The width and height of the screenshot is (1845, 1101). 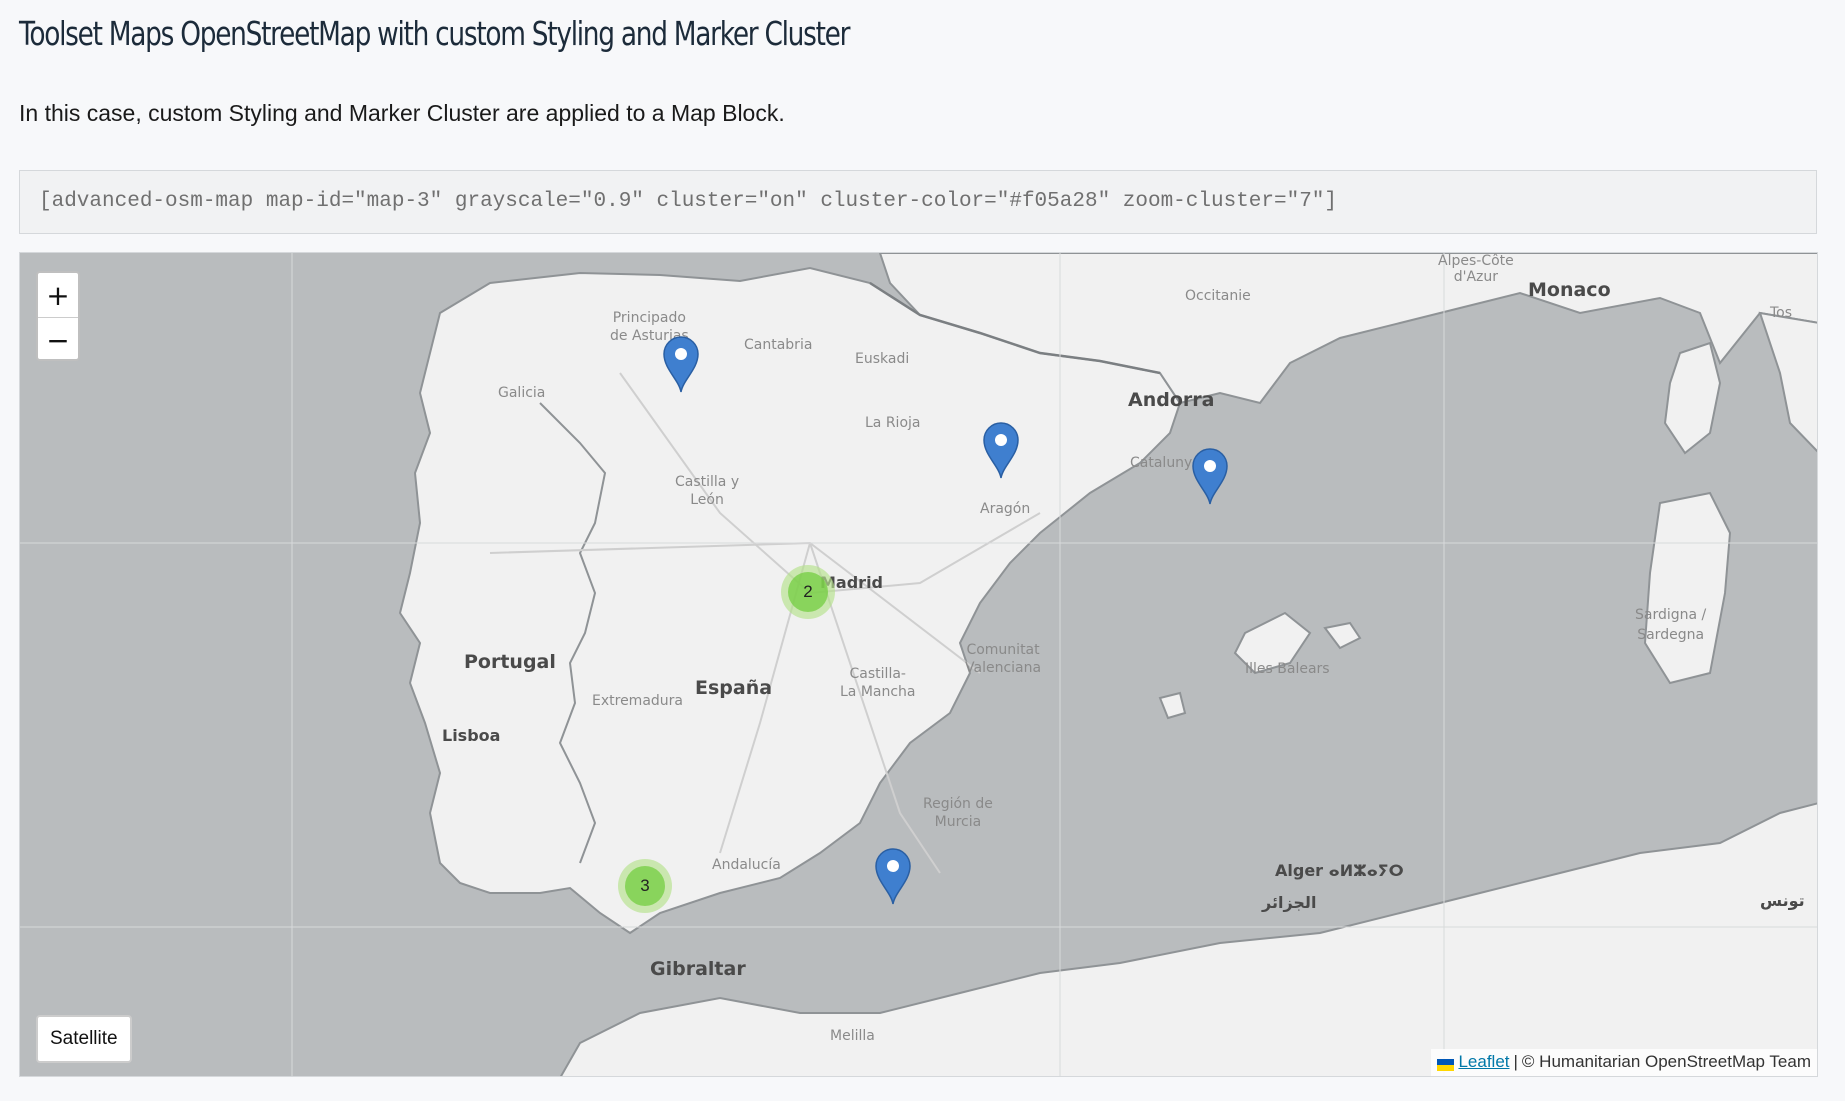 What do you see at coordinates (1171, 400) in the screenshot?
I see `map-label-andorra: Andorra` at bounding box center [1171, 400].